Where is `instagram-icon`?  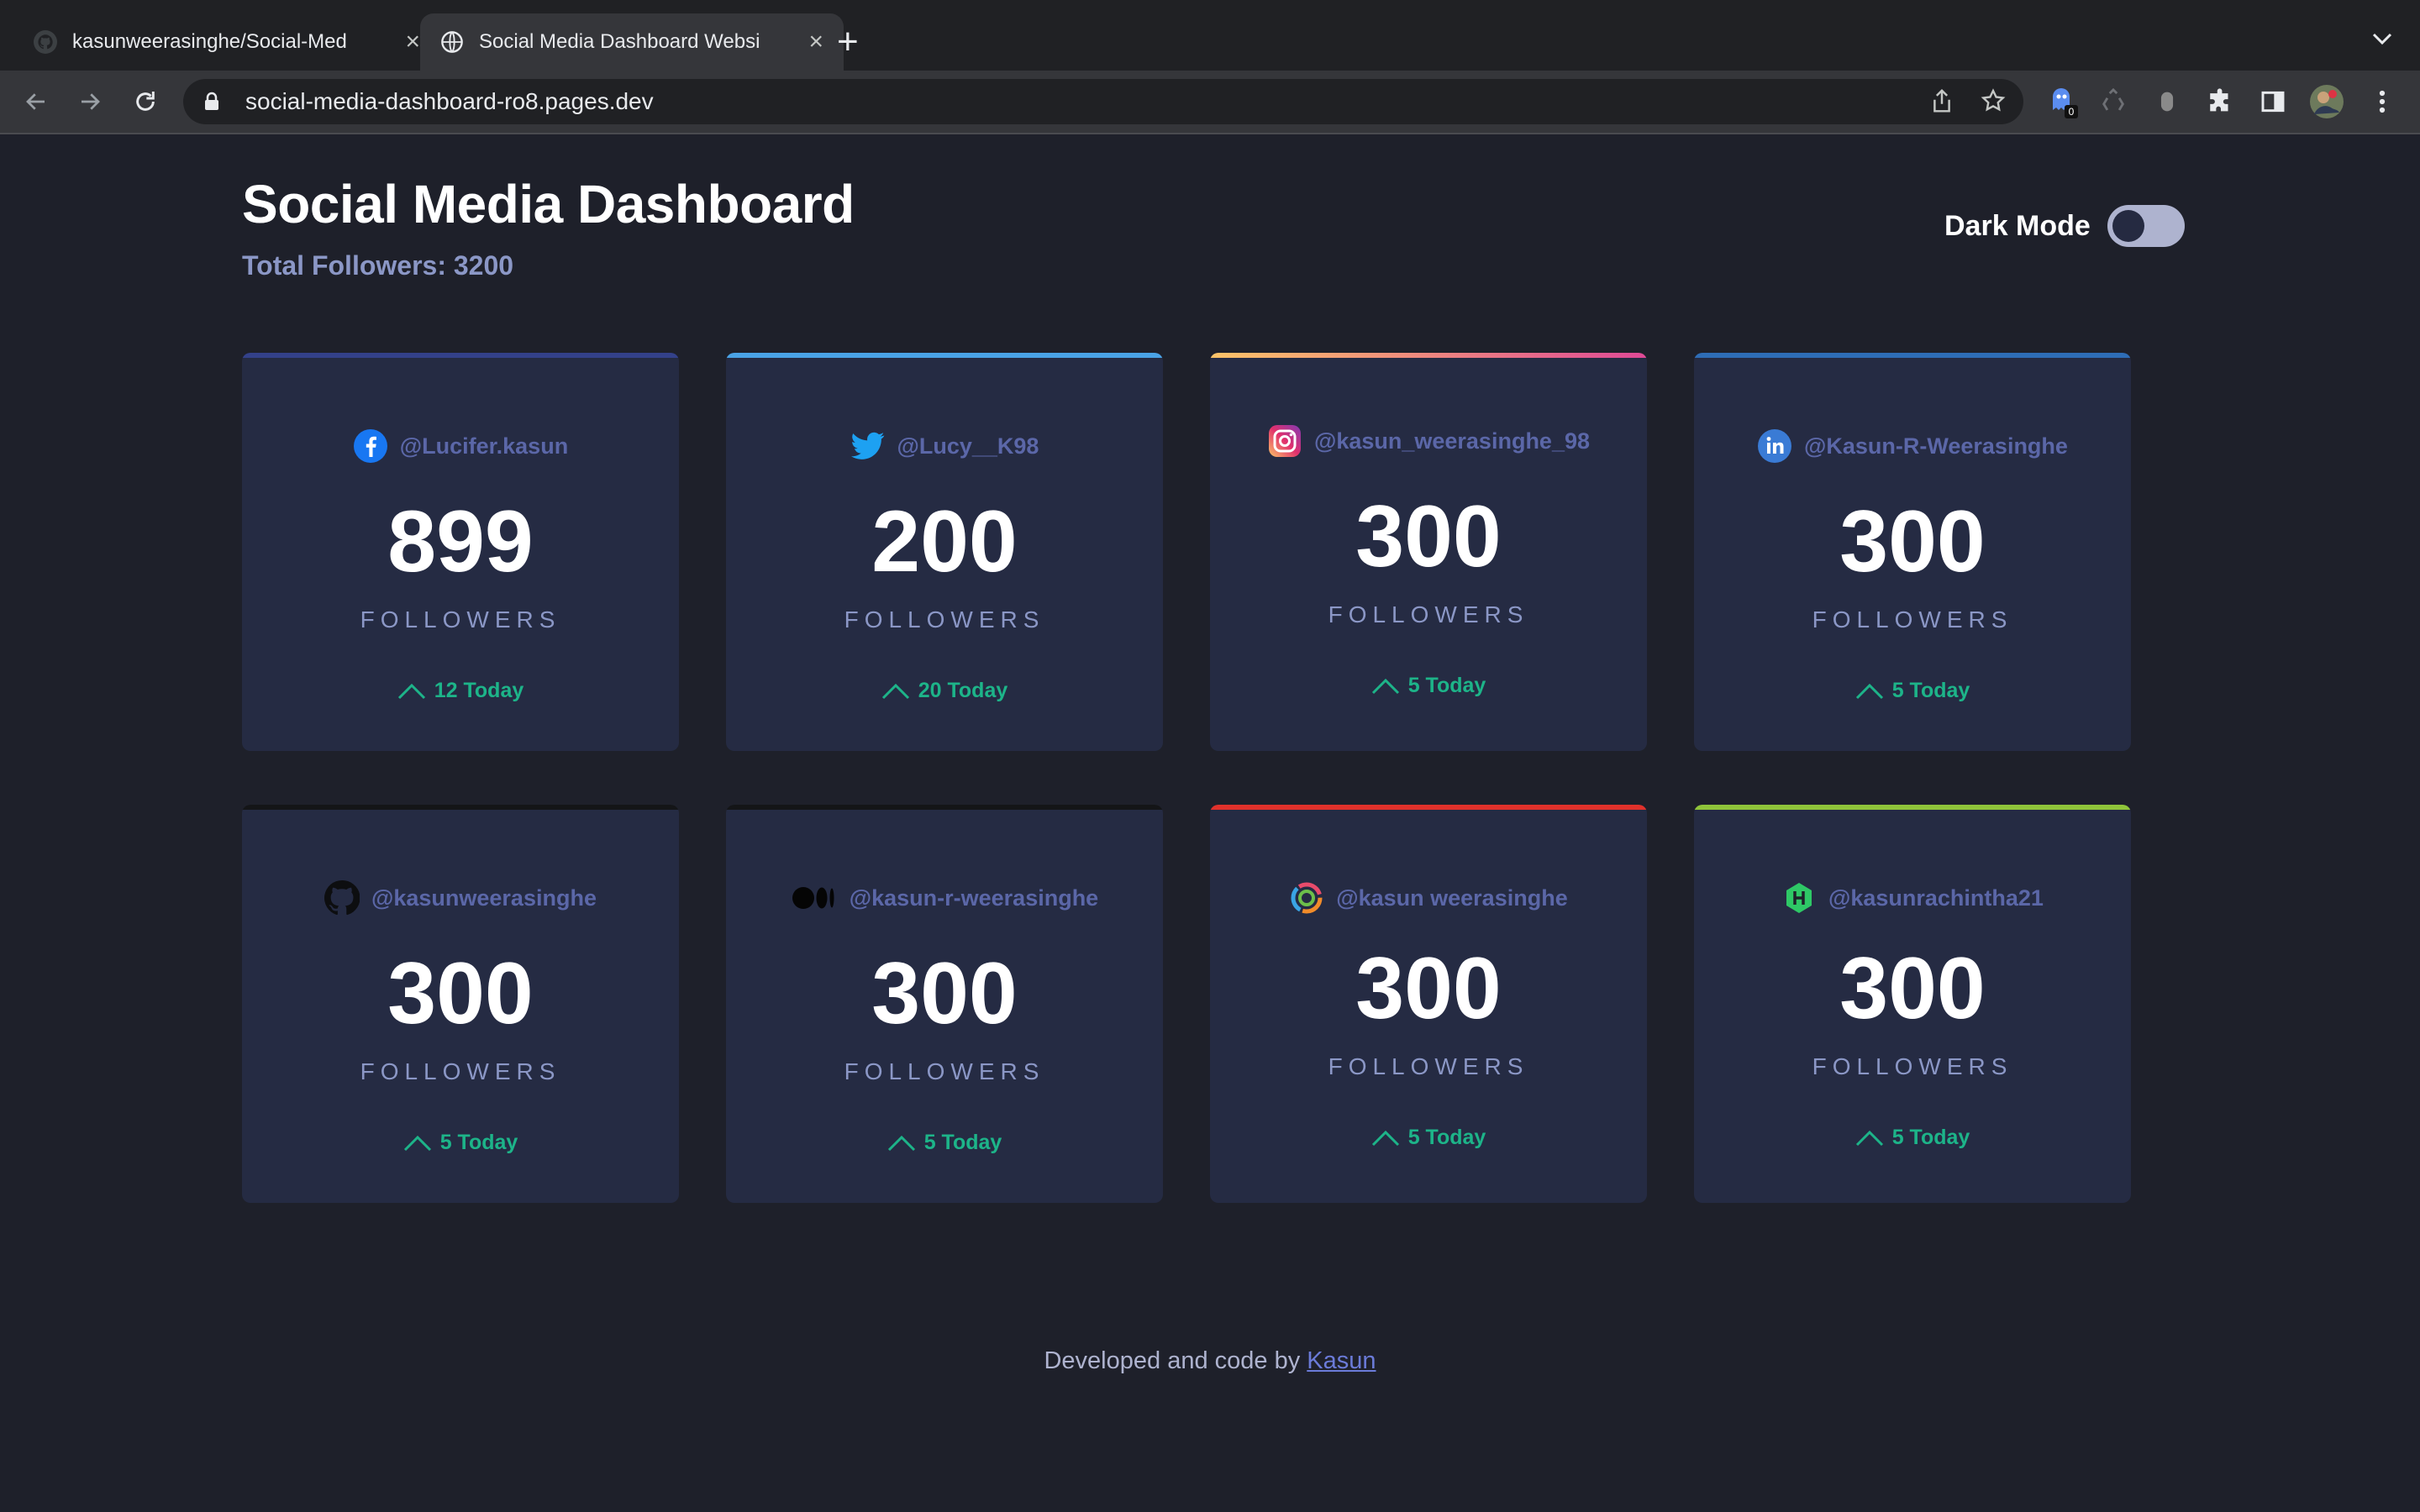
instagram-icon is located at coordinates (1285, 441).